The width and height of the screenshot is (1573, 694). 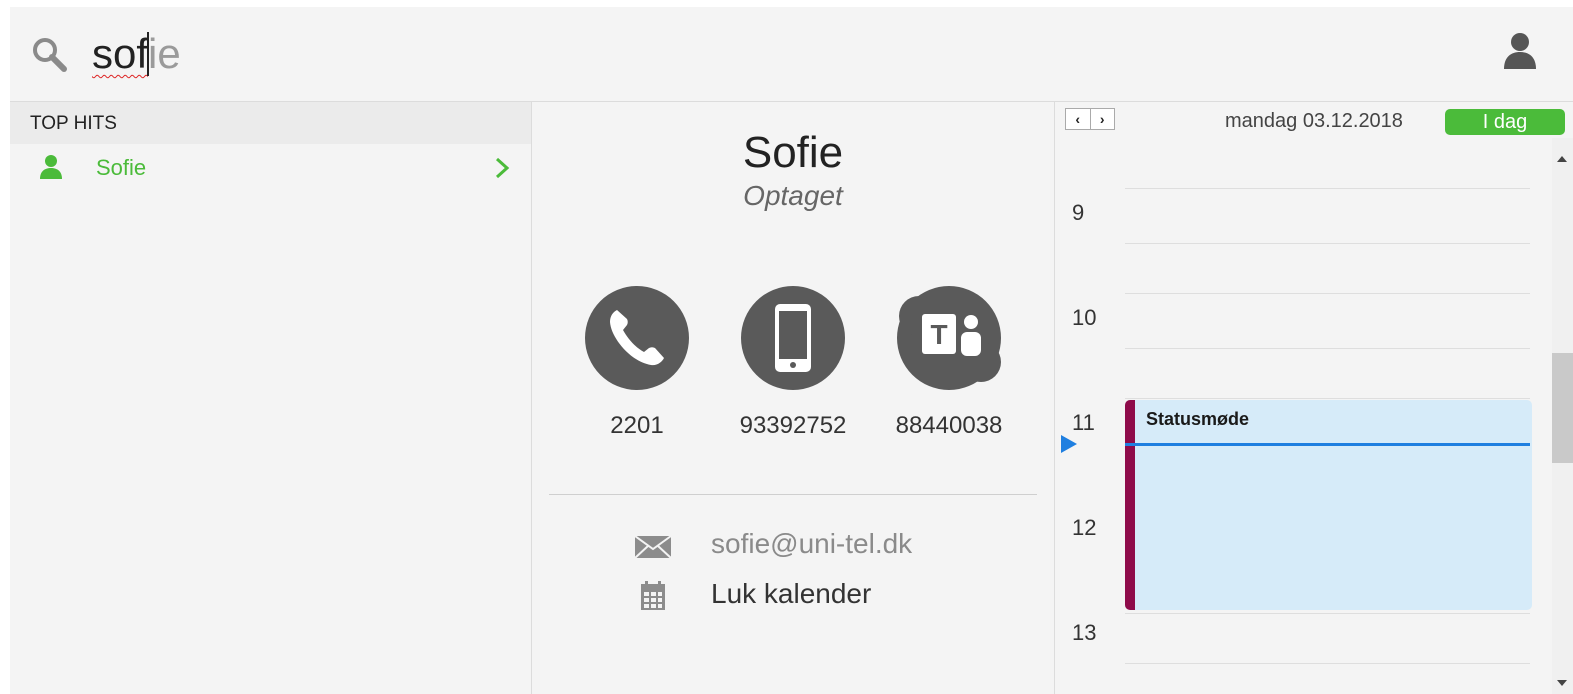 What do you see at coordinates (1130, 505) in the screenshot?
I see `event-color-bar` at bounding box center [1130, 505].